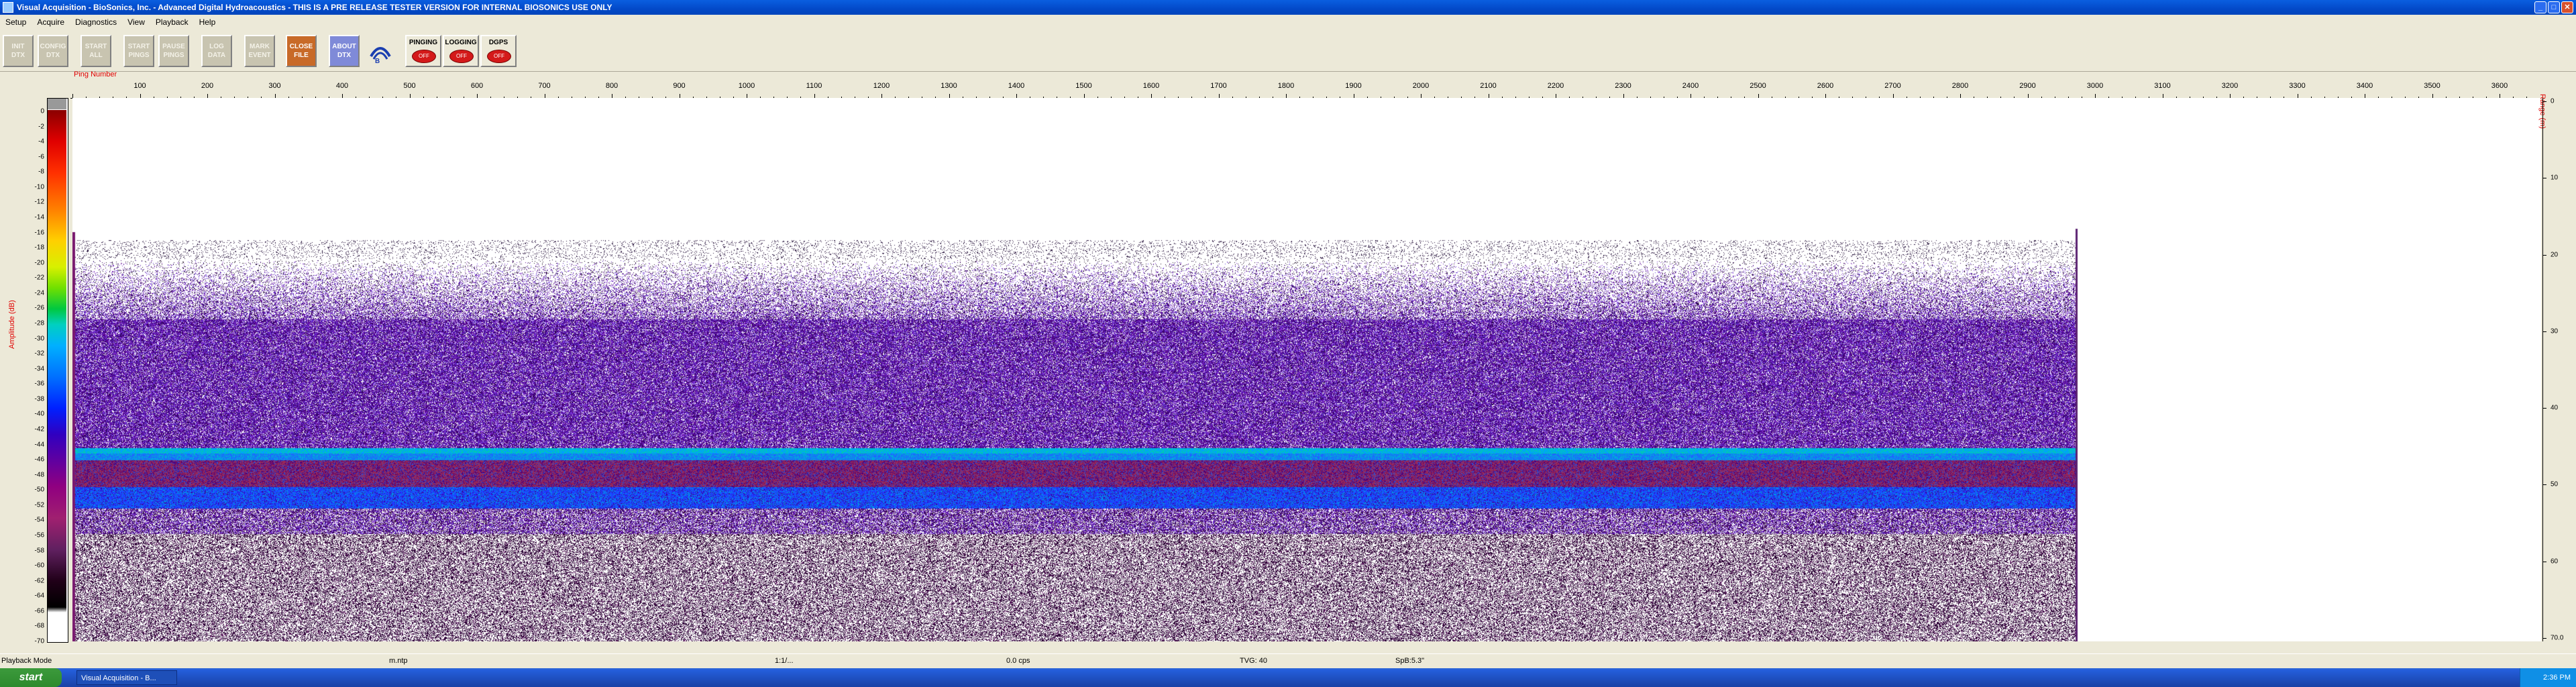  Describe the element at coordinates (342, 86) in the screenshot. I see `x-tick-label: 400` at that location.